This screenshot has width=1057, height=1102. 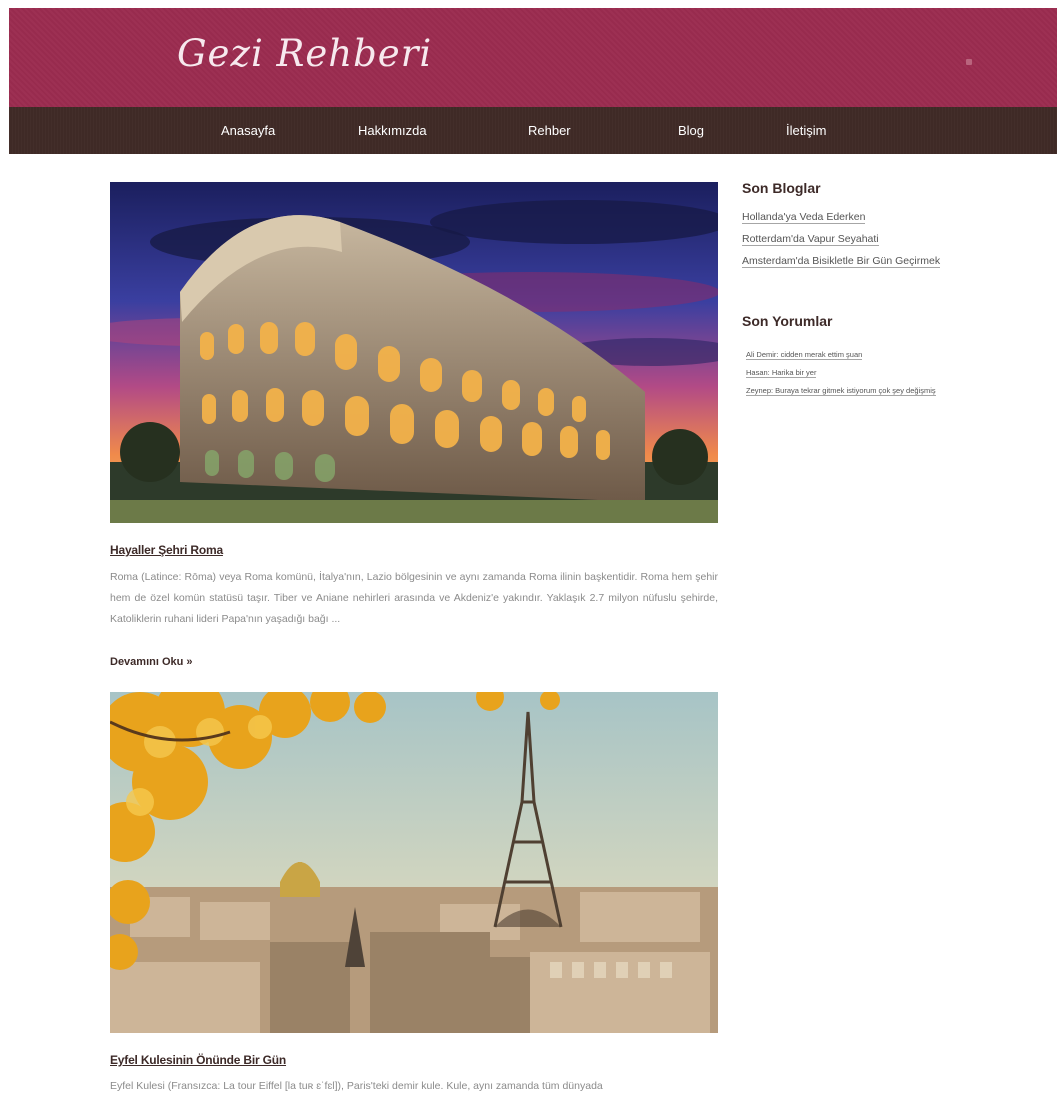 I want to click on nav-item-hakkimizda: Hakkımızda, so click(x=392, y=130).